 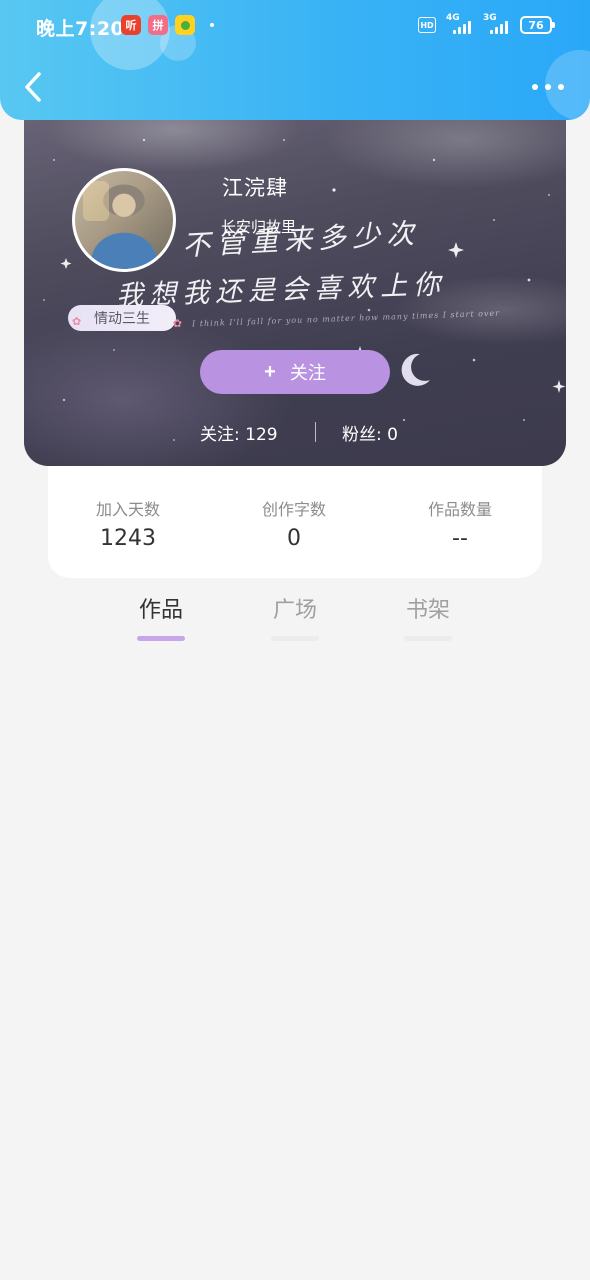 I want to click on chevron-left-icon, so click(x=33, y=87).